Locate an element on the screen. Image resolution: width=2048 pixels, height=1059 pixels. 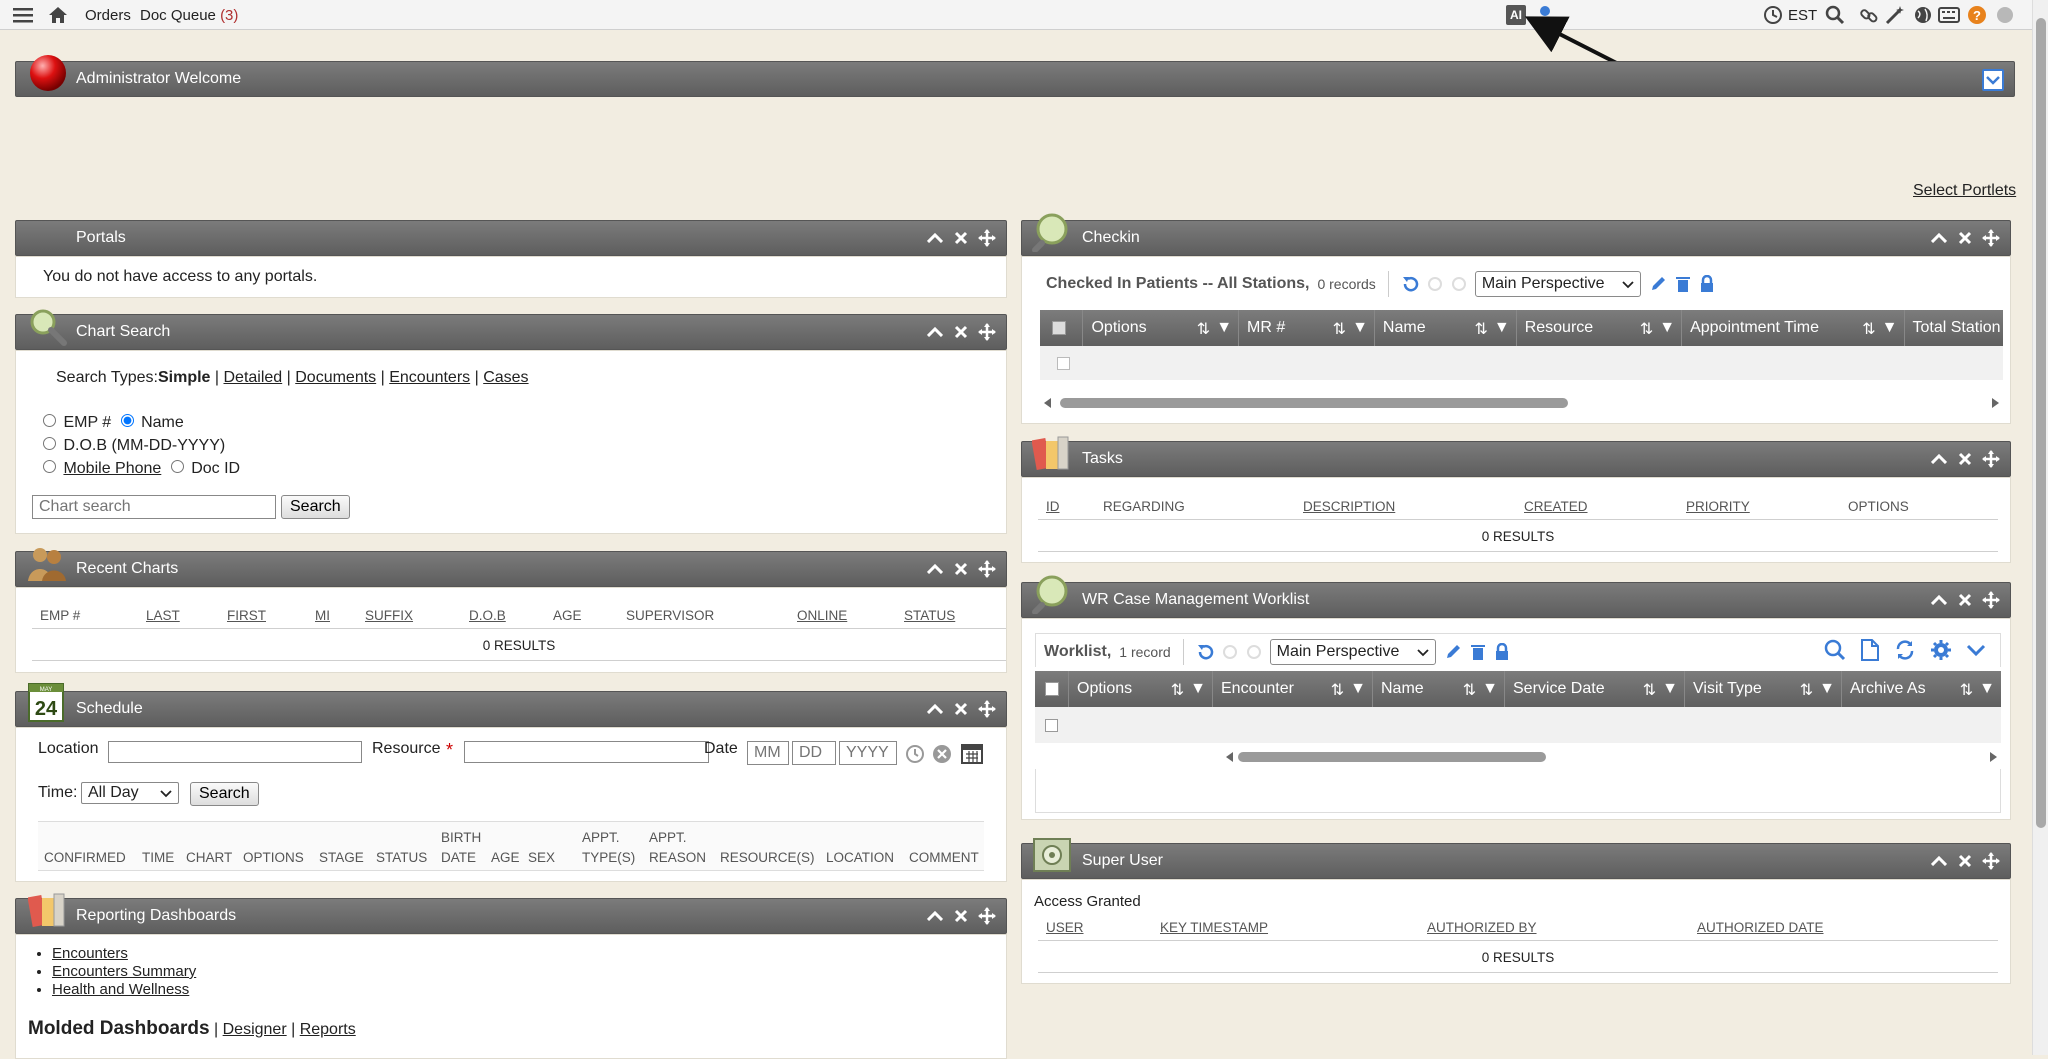
vertical-scrollbar is located at coordinates (2040, 527).